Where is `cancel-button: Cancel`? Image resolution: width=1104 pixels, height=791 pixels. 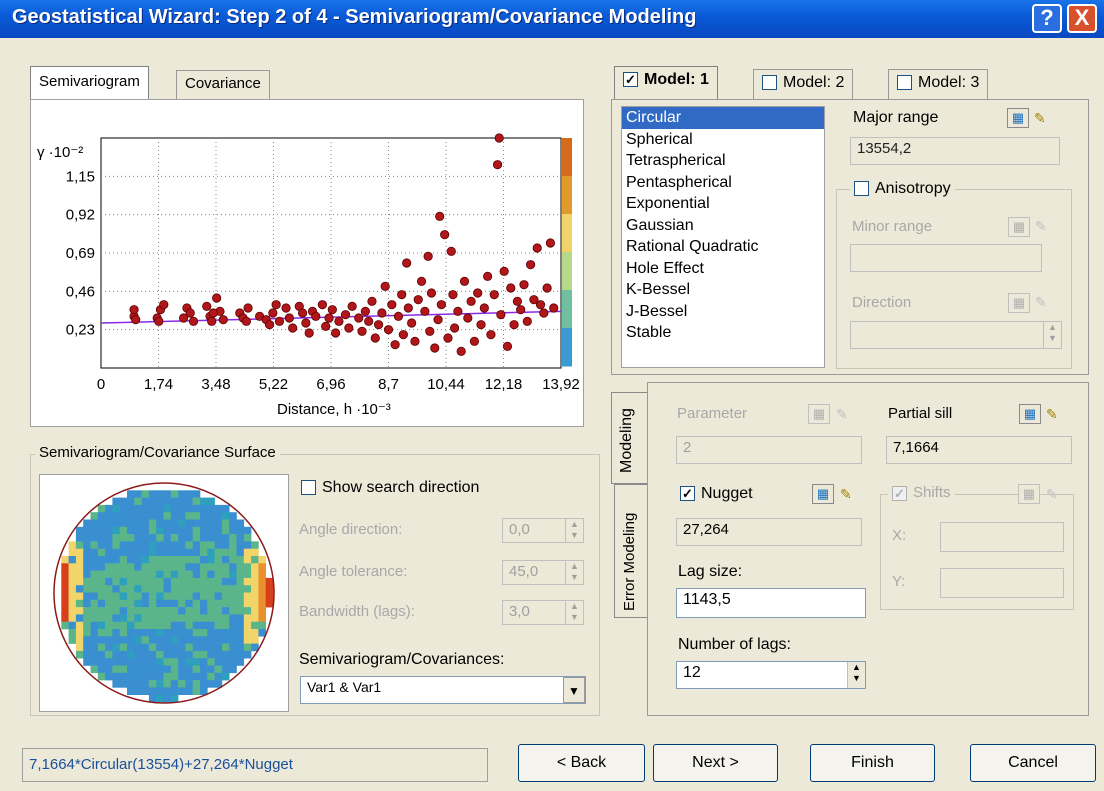
cancel-button: Cancel is located at coordinates (1033, 763).